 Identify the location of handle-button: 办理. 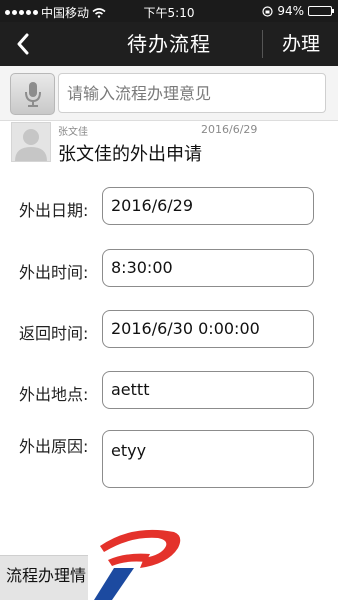
(301, 44).